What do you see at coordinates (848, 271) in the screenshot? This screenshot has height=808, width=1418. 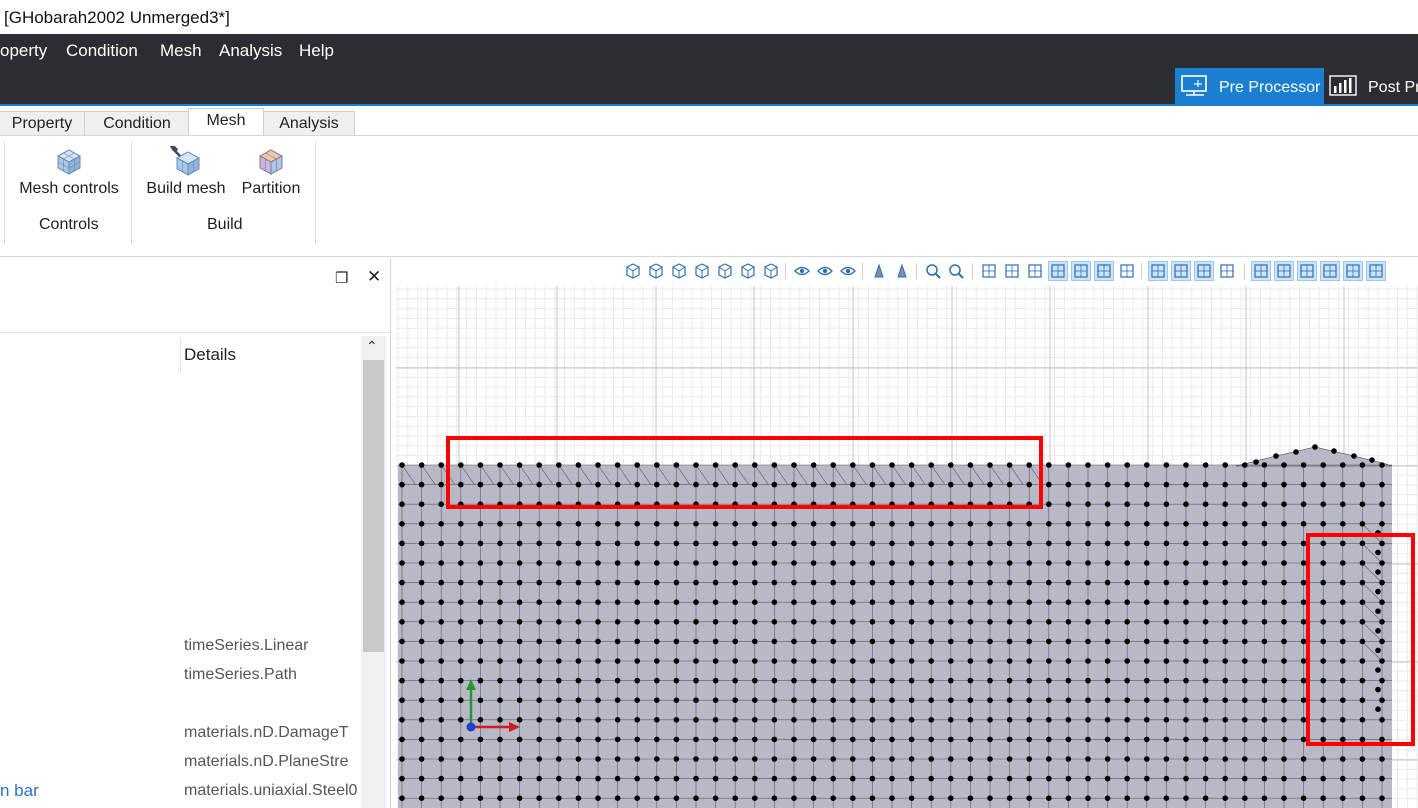 I see `hide-icon` at bounding box center [848, 271].